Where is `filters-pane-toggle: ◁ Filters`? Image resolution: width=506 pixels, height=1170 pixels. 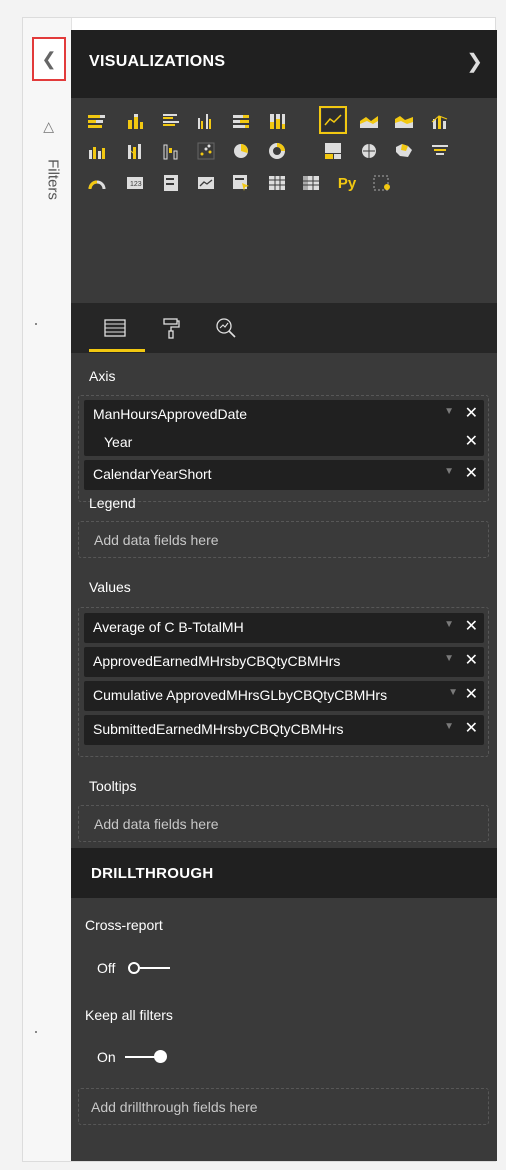
filters-pane-toggle: ◁ Filters is located at coordinates (51, 170).